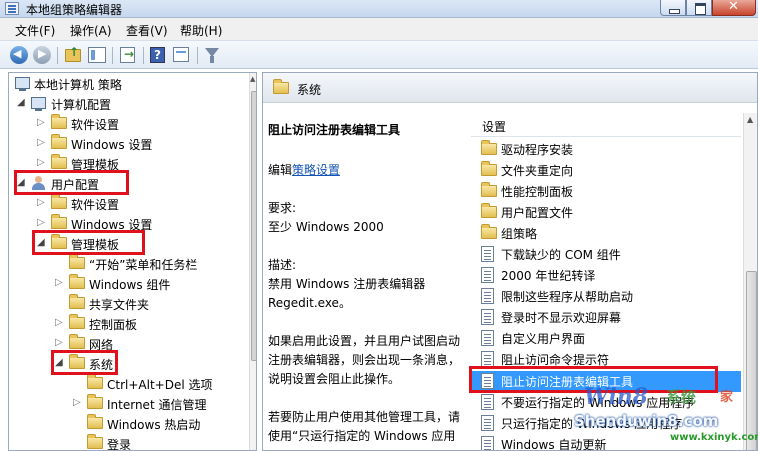 This screenshot has width=758, height=451. I want to click on list-item-label: 用户配置文件, so click(537, 213).